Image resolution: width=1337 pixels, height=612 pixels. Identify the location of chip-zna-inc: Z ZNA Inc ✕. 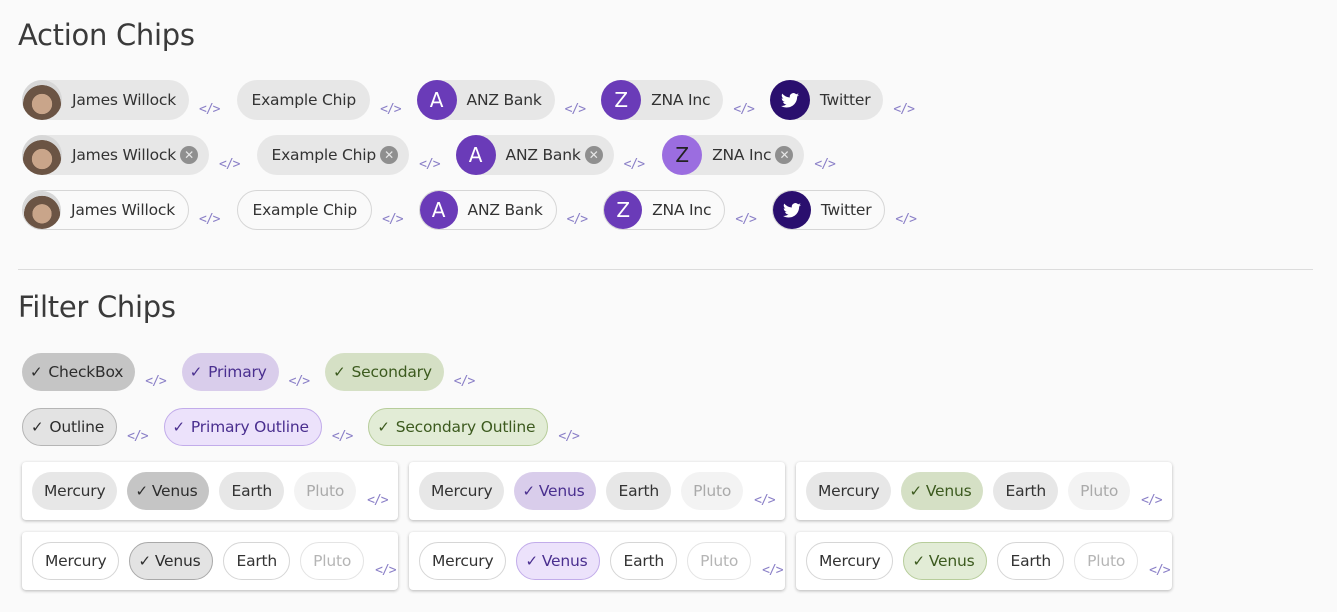
(733, 155).